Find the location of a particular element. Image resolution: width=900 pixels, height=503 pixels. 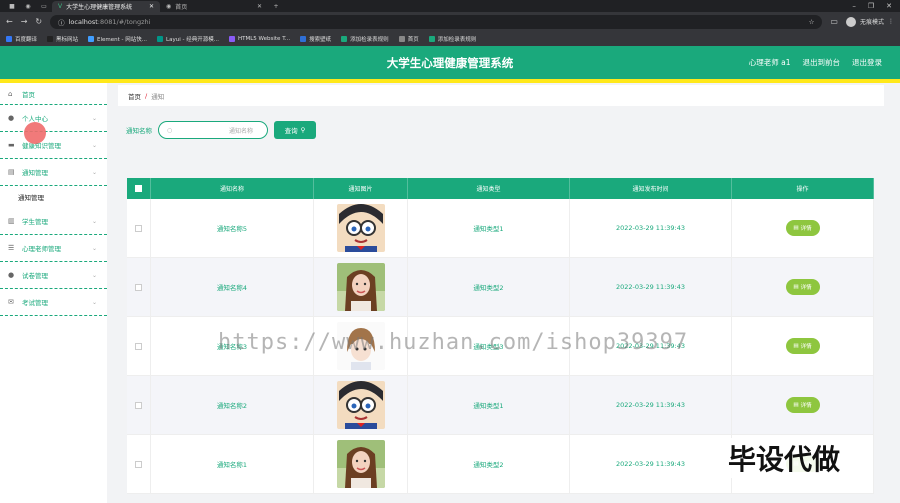

sidebar-item-0: ⌂ 首页 is located at coordinates (53, 94).